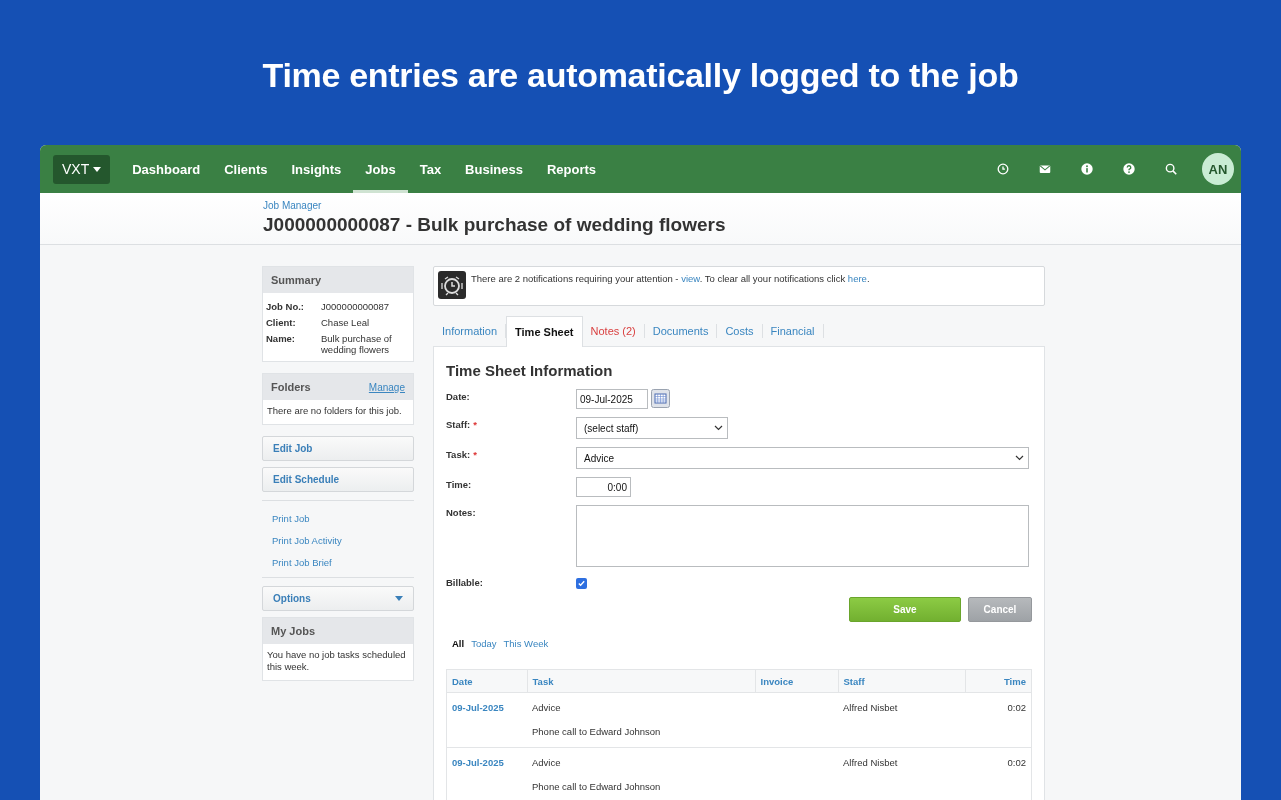 Image resolution: width=1281 pixels, height=800 pixels. I want to click on tab: Documents, so click(681, 331).